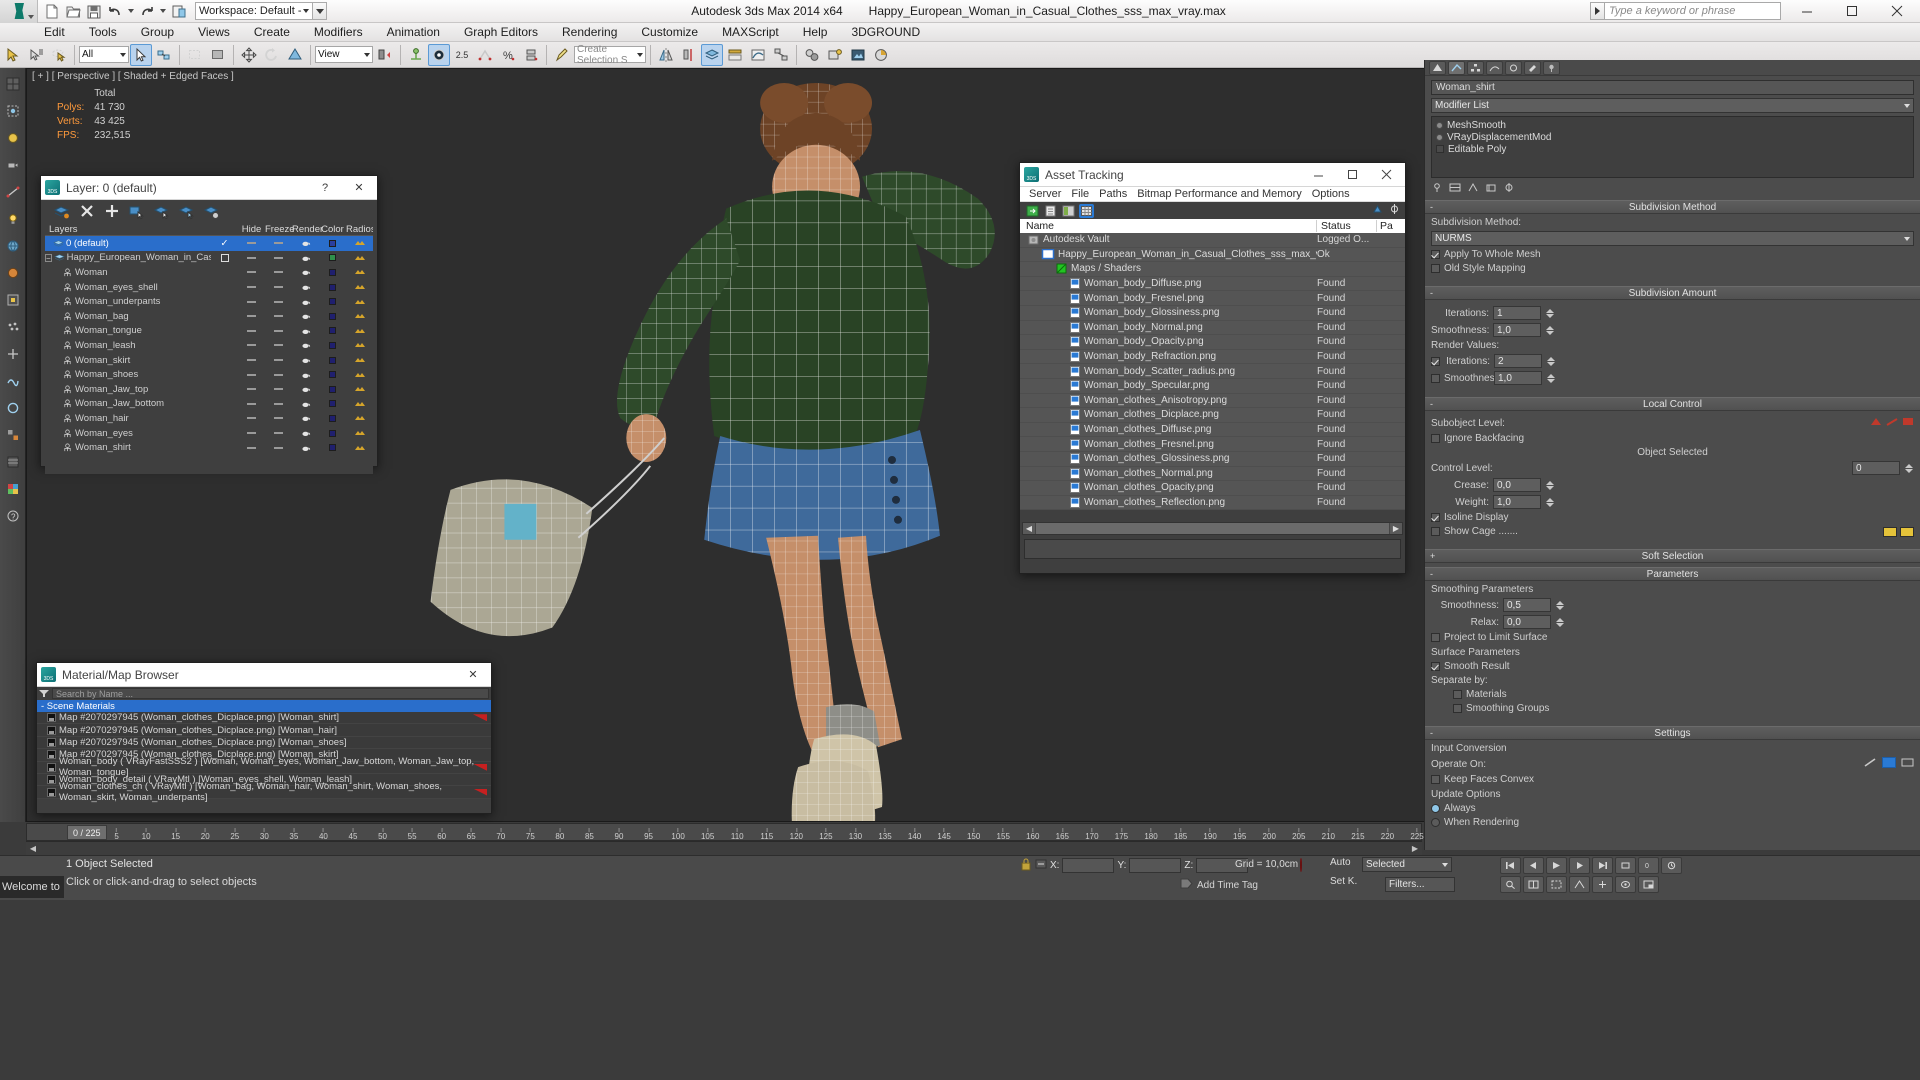  Describe the element at coordinates (32, 887) in the screenshot. I see `welcome-panel: Welcome to` at that location.